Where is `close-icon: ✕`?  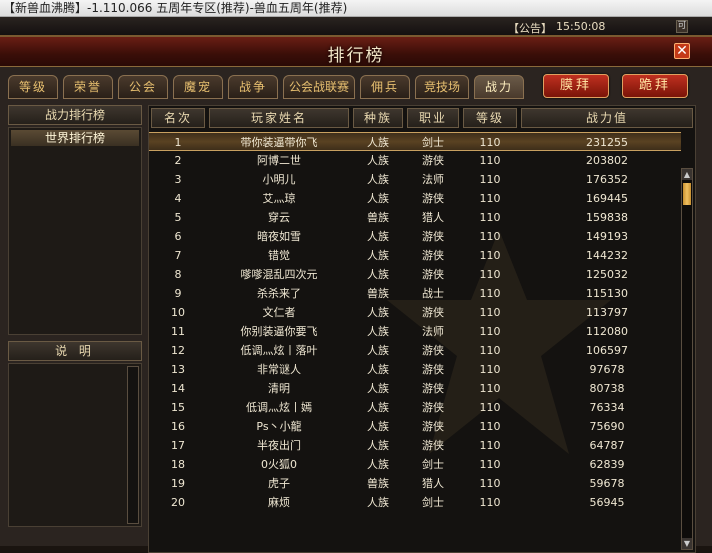 close-icon: ✕ is located at coordinates (682, 51).